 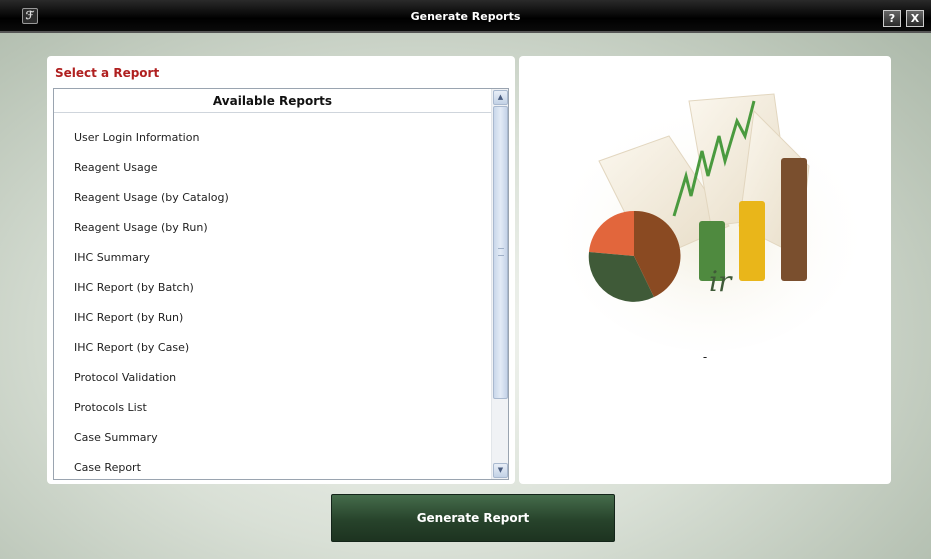 I want to click on list-item: IHC Summary, so click(x=272, y=258).